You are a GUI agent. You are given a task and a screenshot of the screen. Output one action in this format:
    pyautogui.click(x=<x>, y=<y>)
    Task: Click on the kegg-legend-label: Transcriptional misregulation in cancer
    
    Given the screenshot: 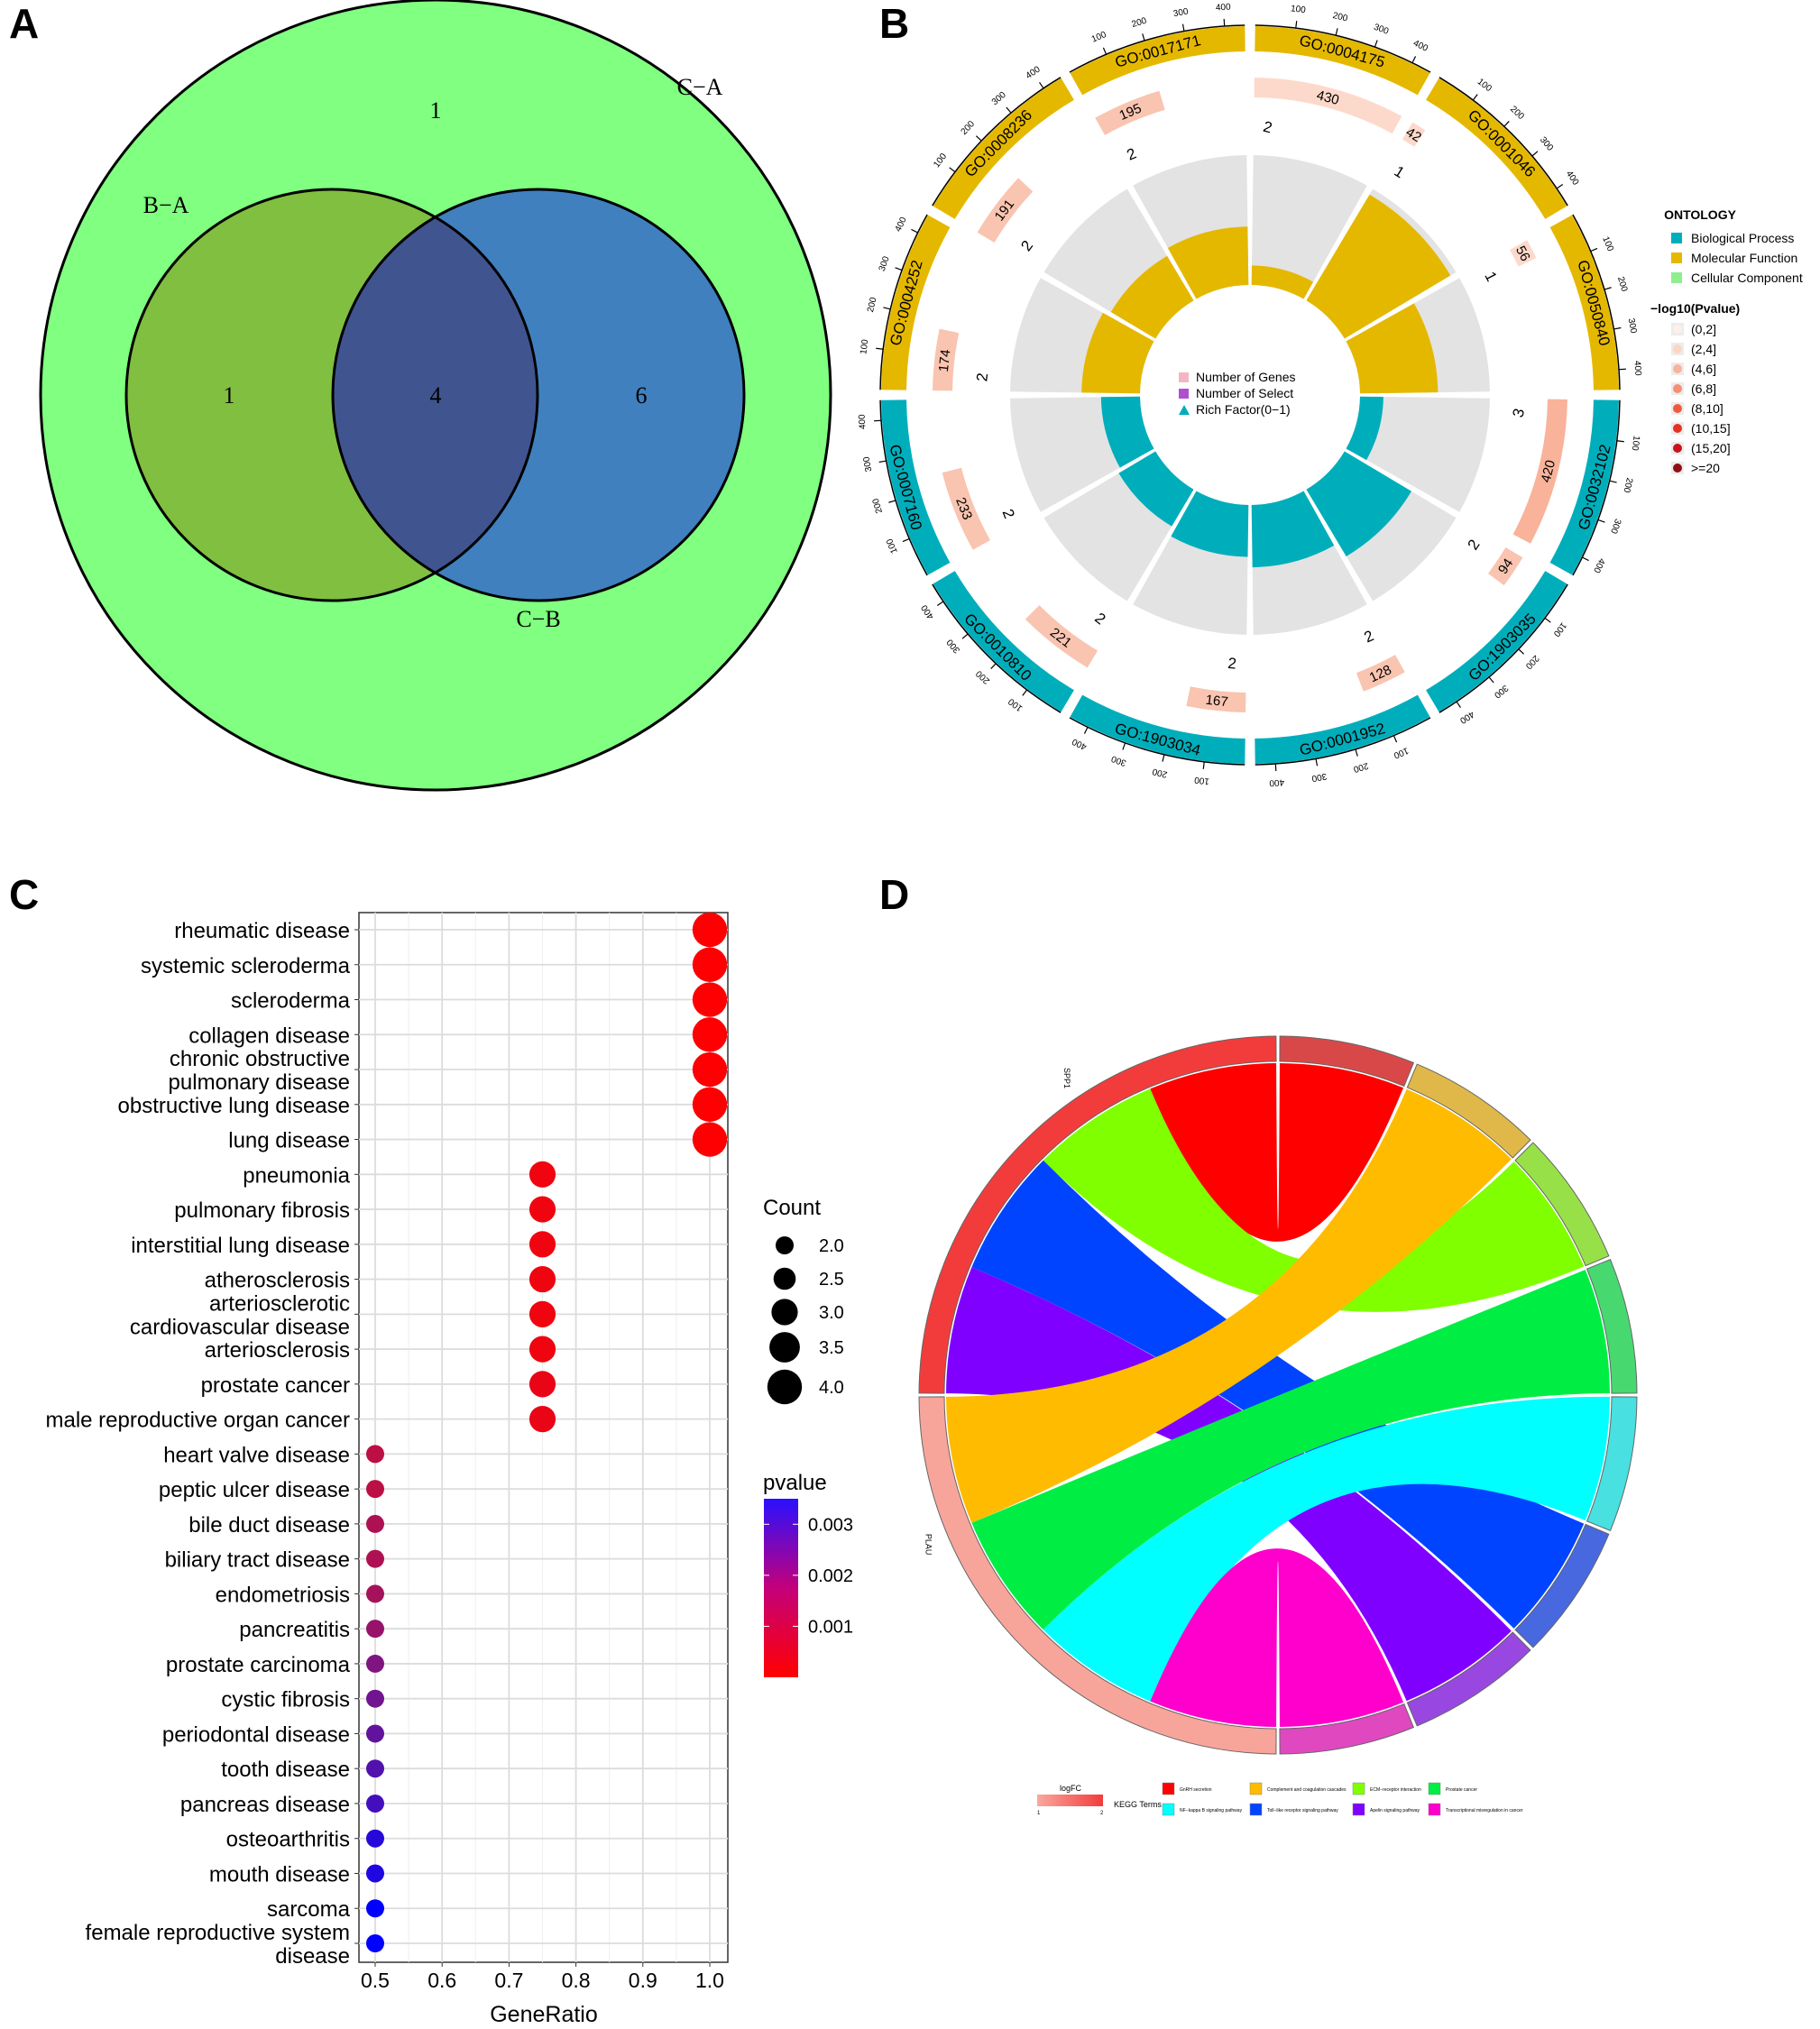 What is the action you would take?
    pyautogui.click(x=1484, y=1810)
    